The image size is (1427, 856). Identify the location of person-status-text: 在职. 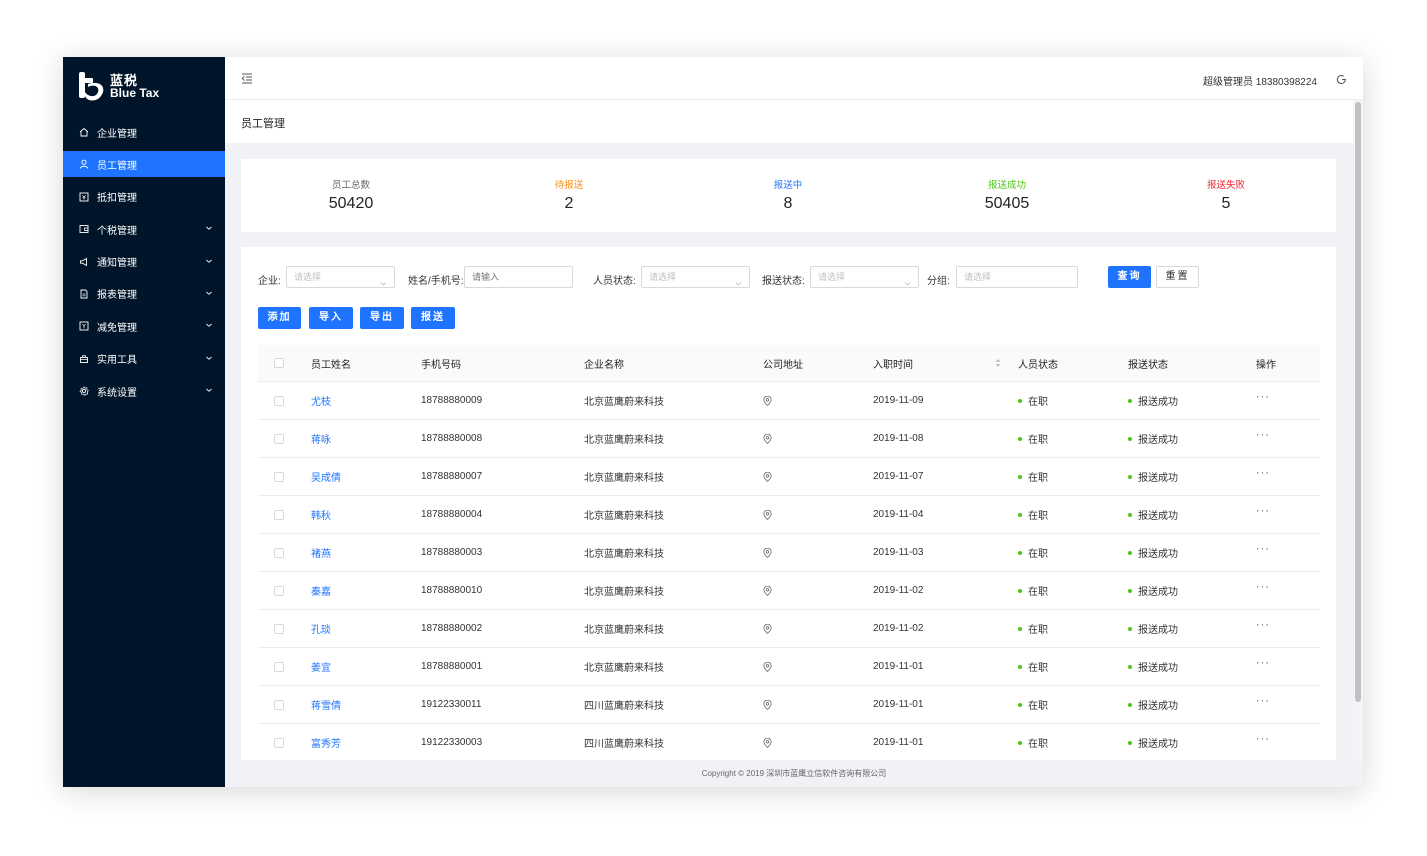
(1038, 744).